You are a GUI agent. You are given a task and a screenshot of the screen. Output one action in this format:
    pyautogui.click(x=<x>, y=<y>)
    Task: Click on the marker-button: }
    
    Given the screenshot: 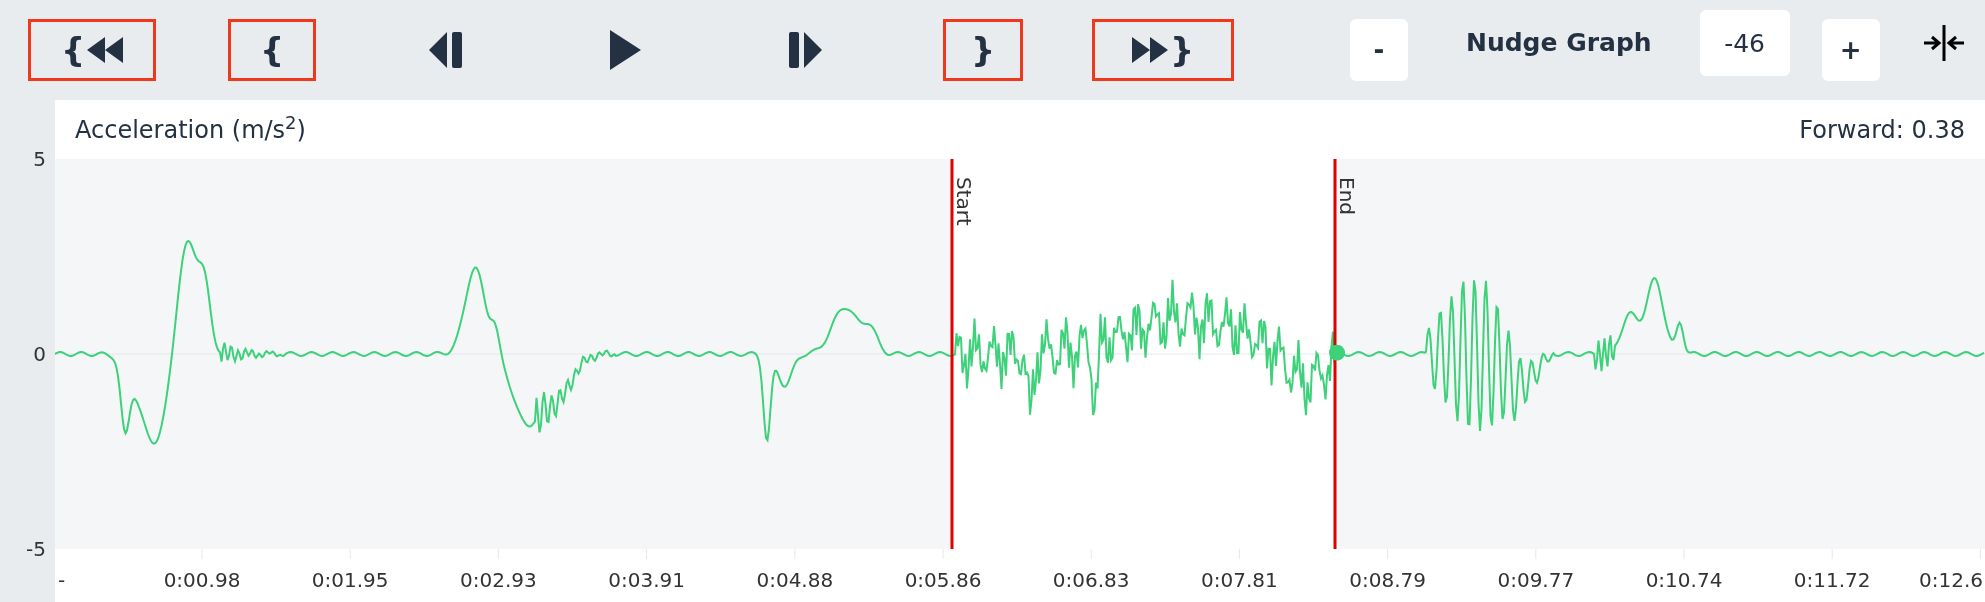 What is the action you would take?
    pyautogui.click(x=983, y=50)
    